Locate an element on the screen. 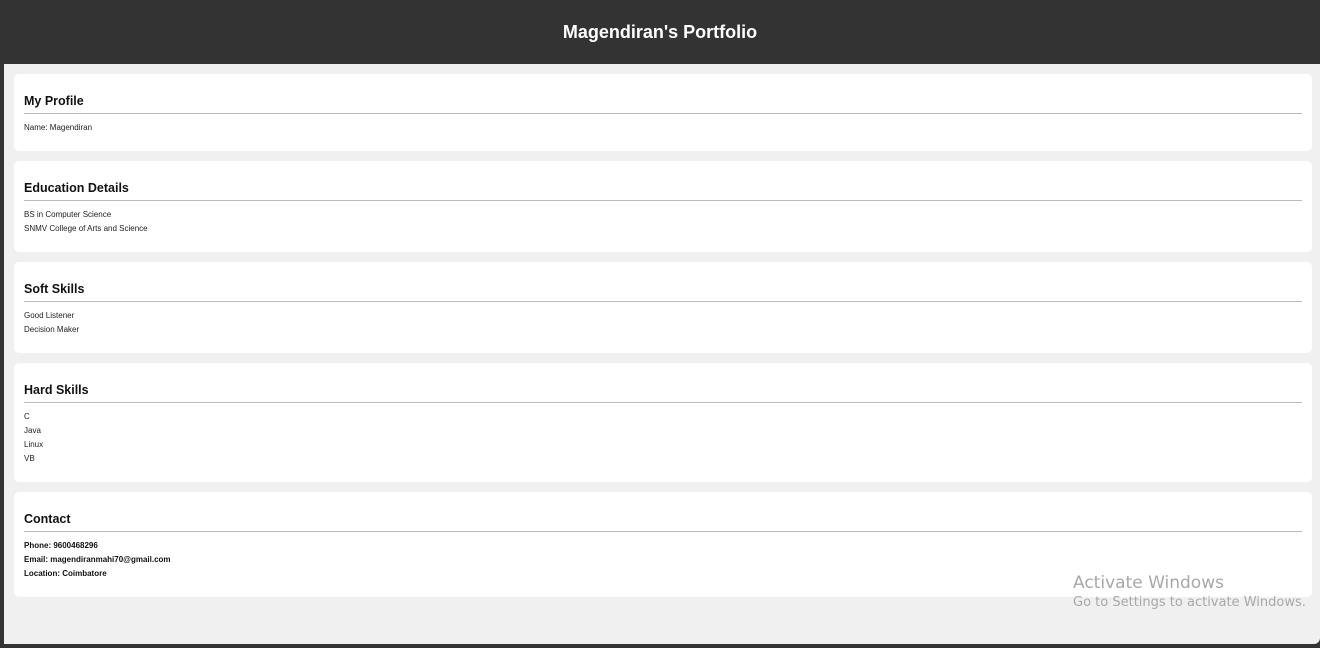  page-title: Magendiran's Portfolio is located at coordinates (660, 31).